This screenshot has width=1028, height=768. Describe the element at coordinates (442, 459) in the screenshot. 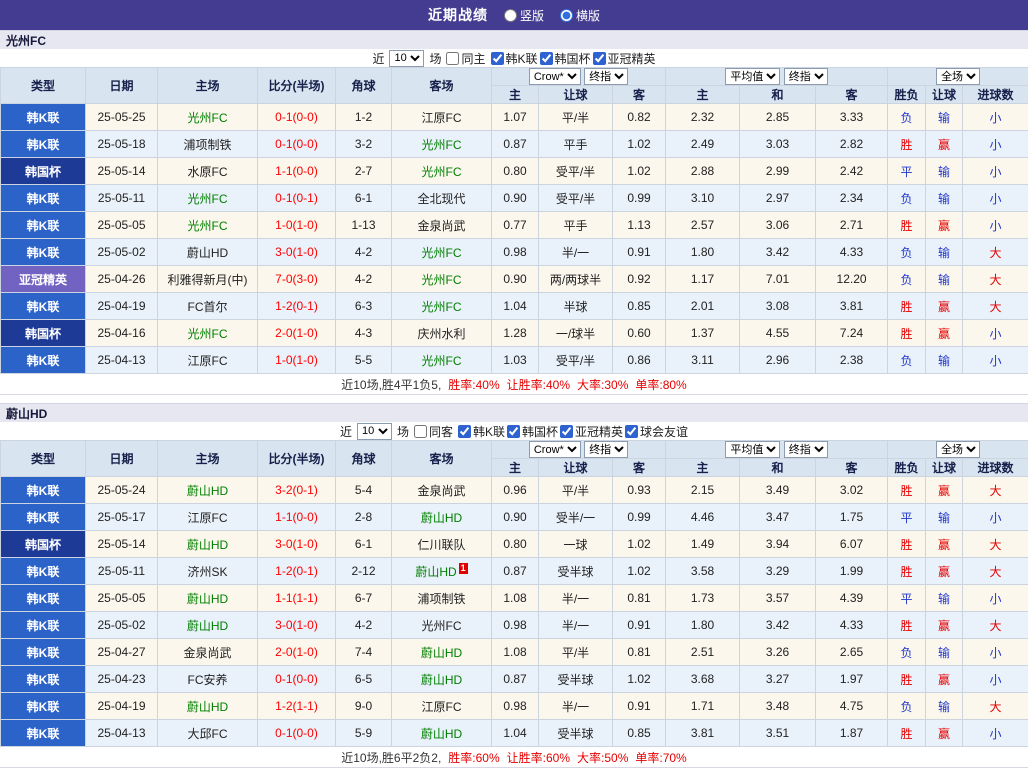

I see `col-away: 客场` at that location.